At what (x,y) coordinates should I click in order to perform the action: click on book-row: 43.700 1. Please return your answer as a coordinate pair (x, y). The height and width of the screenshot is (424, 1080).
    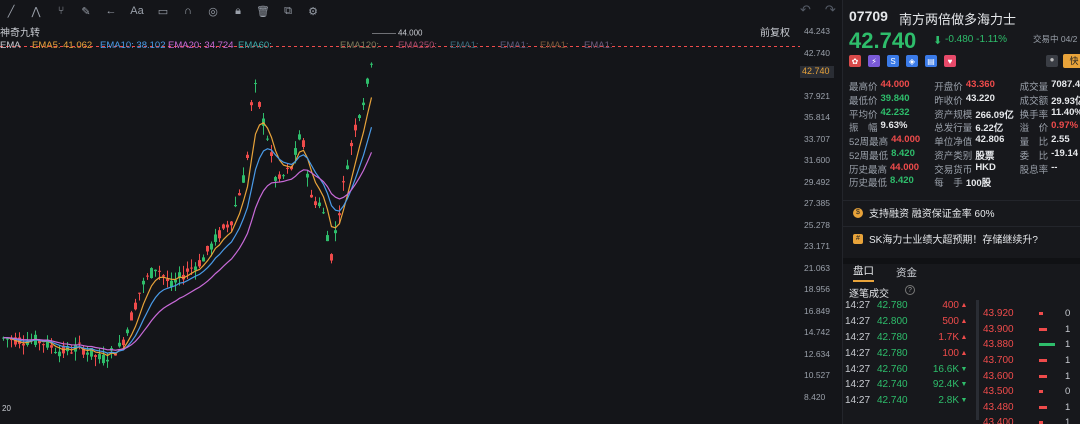
    Looking at the image, I should click on (1031, 361).